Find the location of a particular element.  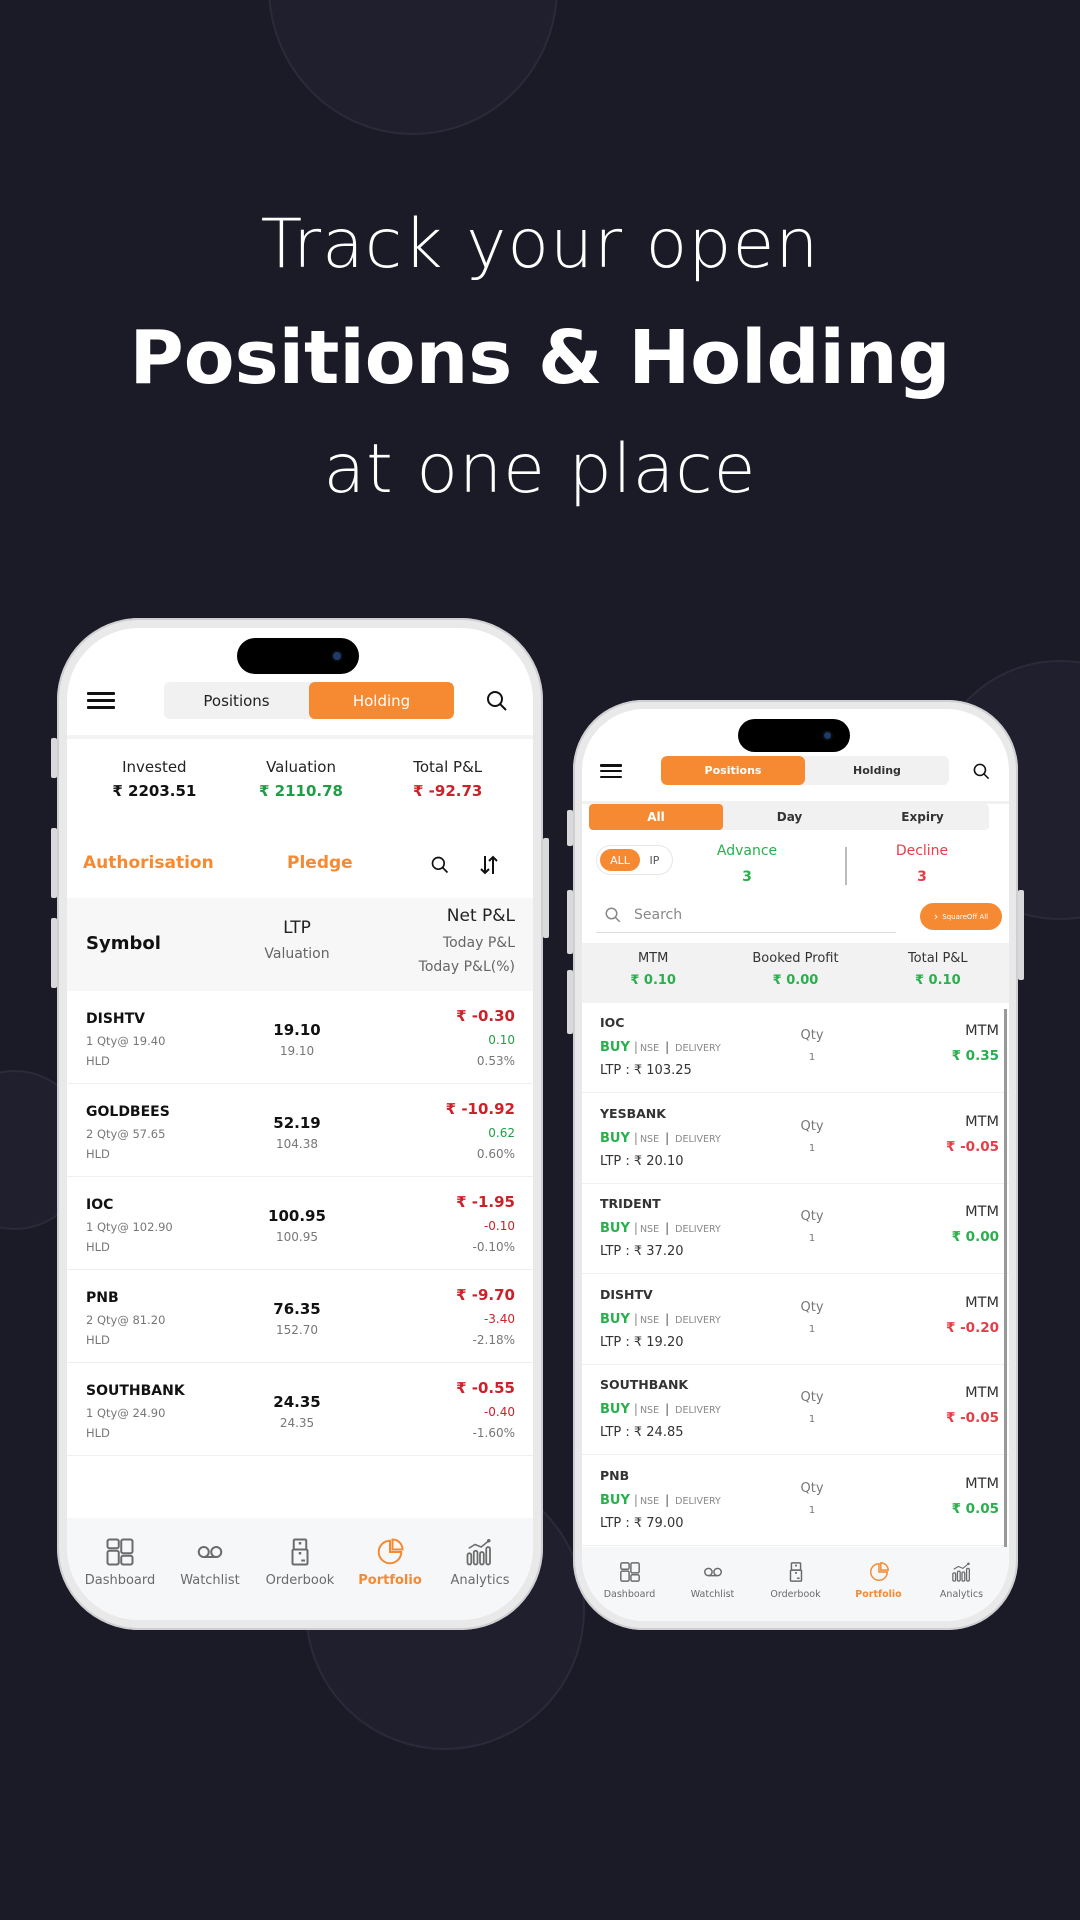

holding-symbol: SOUTHBANK is located at coordinates (135, 1391).